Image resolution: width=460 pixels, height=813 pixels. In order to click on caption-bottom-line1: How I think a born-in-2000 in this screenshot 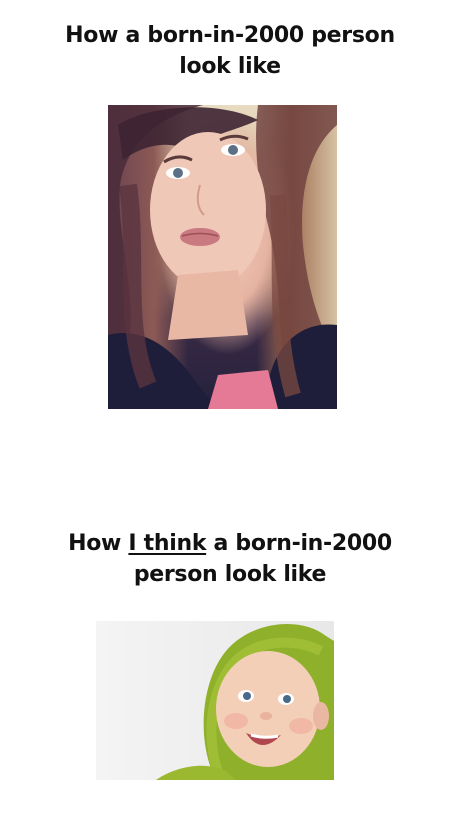, I will do `click(230, 543)`.